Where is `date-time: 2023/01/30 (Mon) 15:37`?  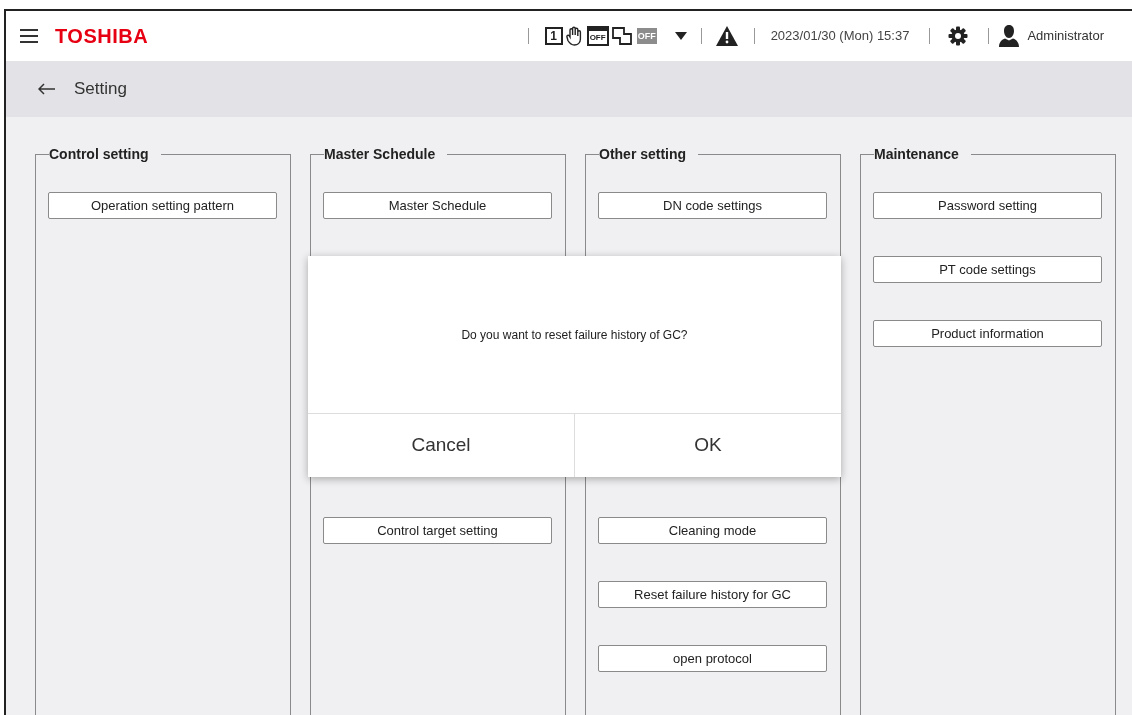 date-time: 2023/01/30 (Mon) 15:37 is located at coordinates (840, 36).